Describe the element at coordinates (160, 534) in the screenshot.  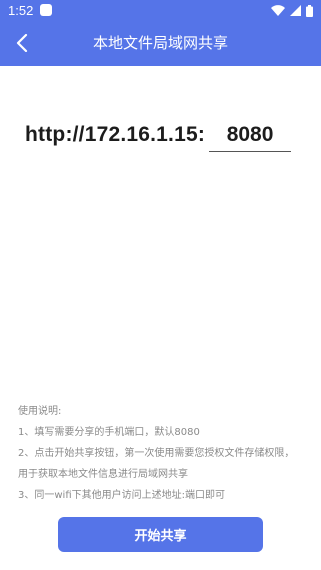
I see `start-sharing-button: 开始共享` at that location.